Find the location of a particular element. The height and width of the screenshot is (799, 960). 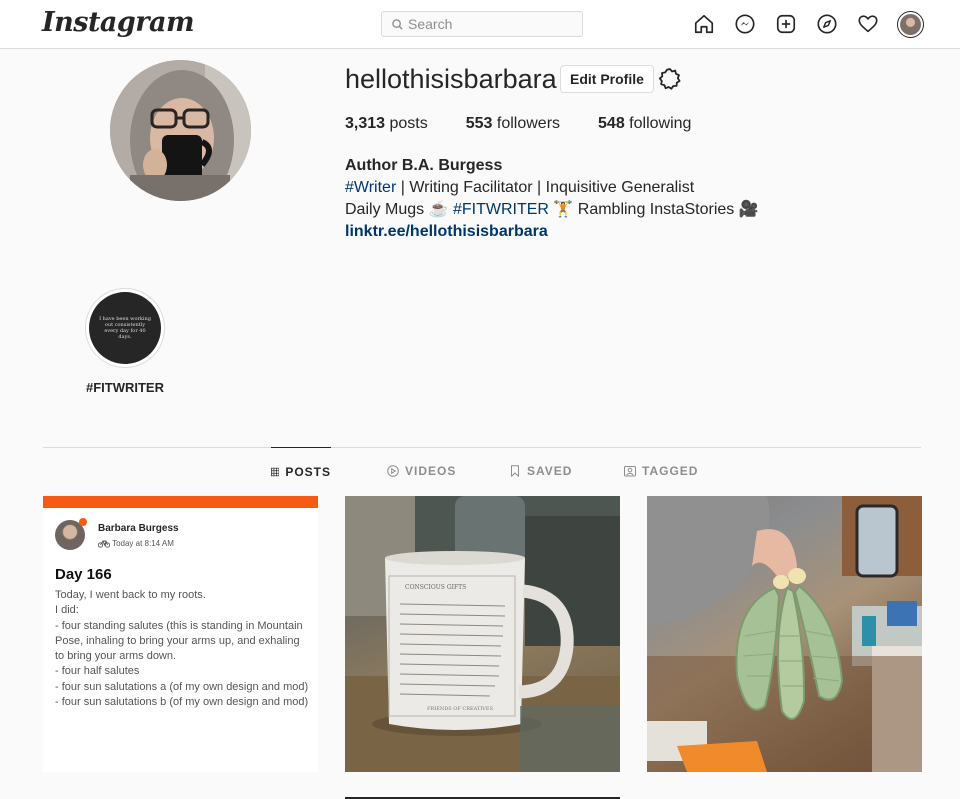

instagram-logo: Instagram is located at coordinates (118, 22).